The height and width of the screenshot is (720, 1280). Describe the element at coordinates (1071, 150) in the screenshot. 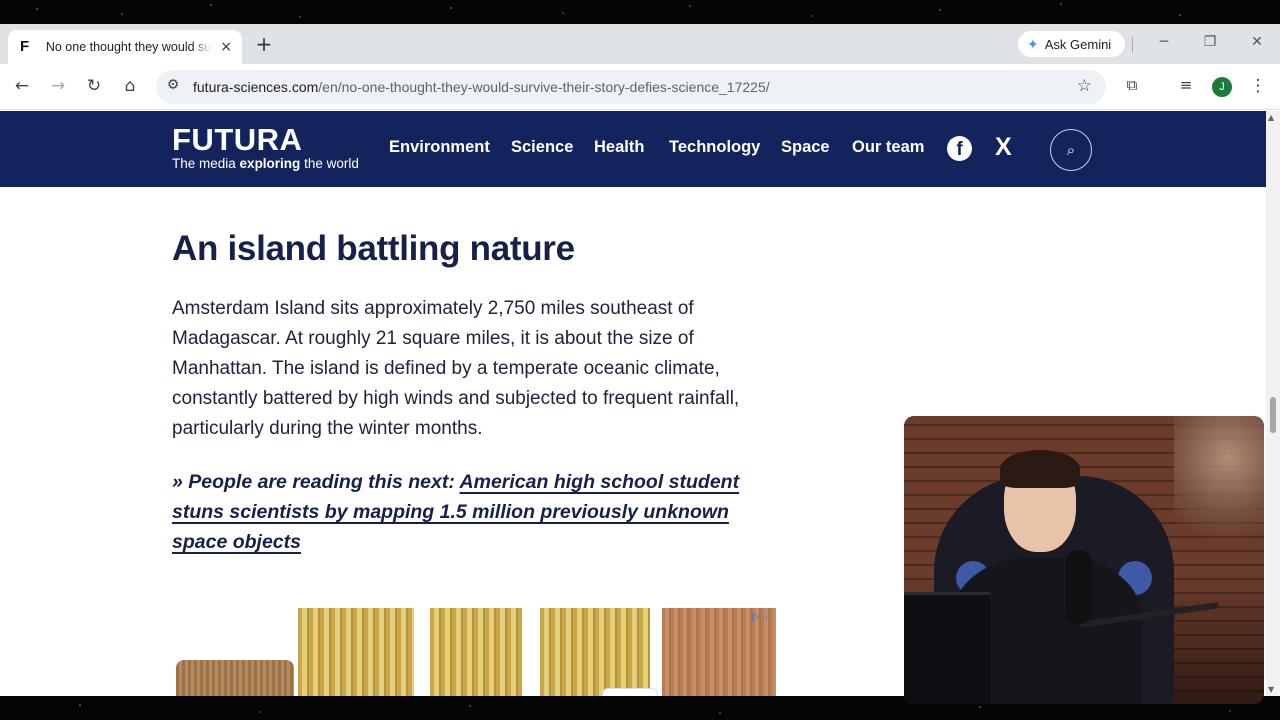

I see `site-search-button: ⌕` at that location.